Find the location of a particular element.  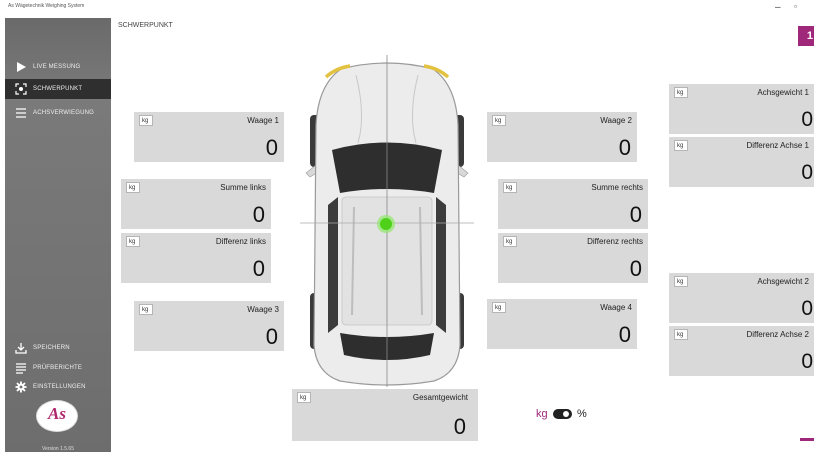

box-label: Waage 2 is located at coordinates (616, 120).